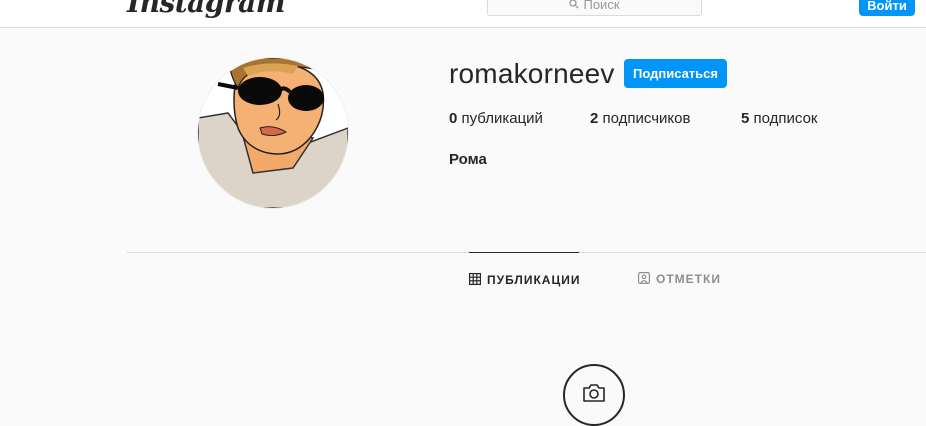  What do you see at coordinates (745, 118) in the screenshot?
I see `stat-following-count: 5` at bounding box center [745, 118].